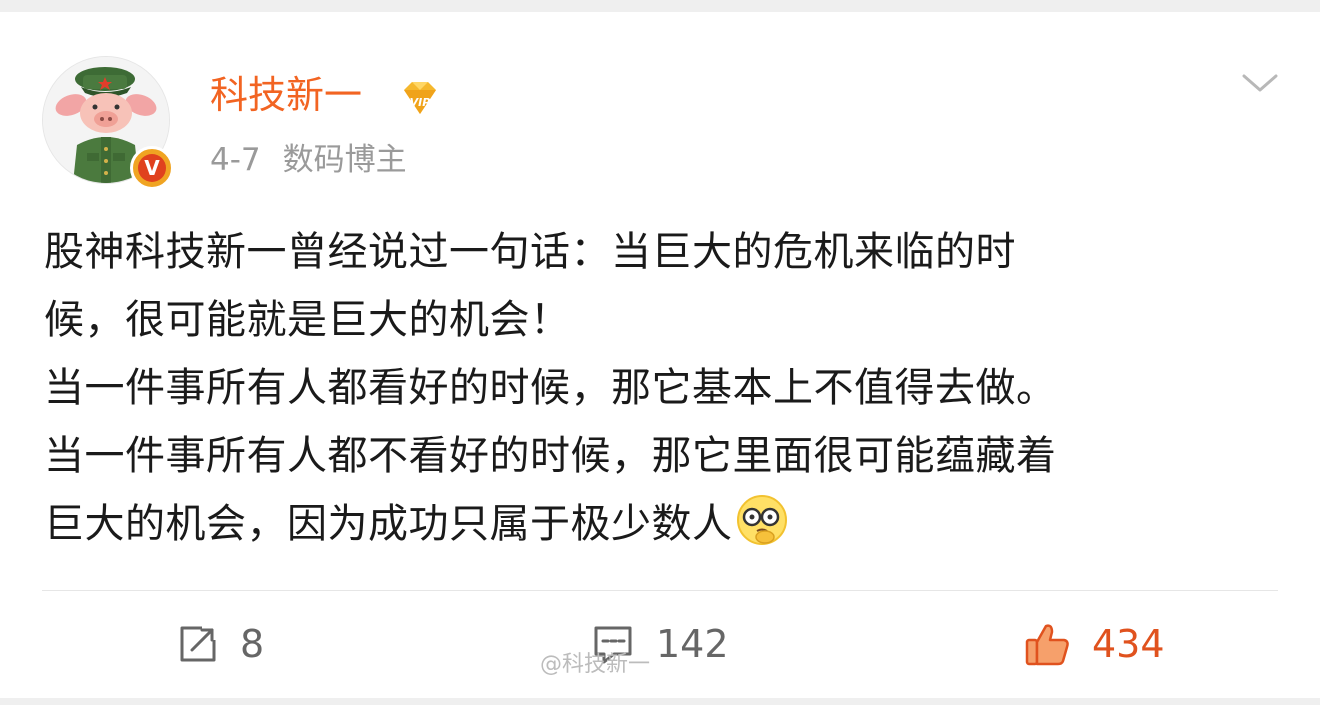 Image resolution: width=1320 pixels, height=705 pixels. I want to click on thumbs-up-icon, so click(1047, 645).